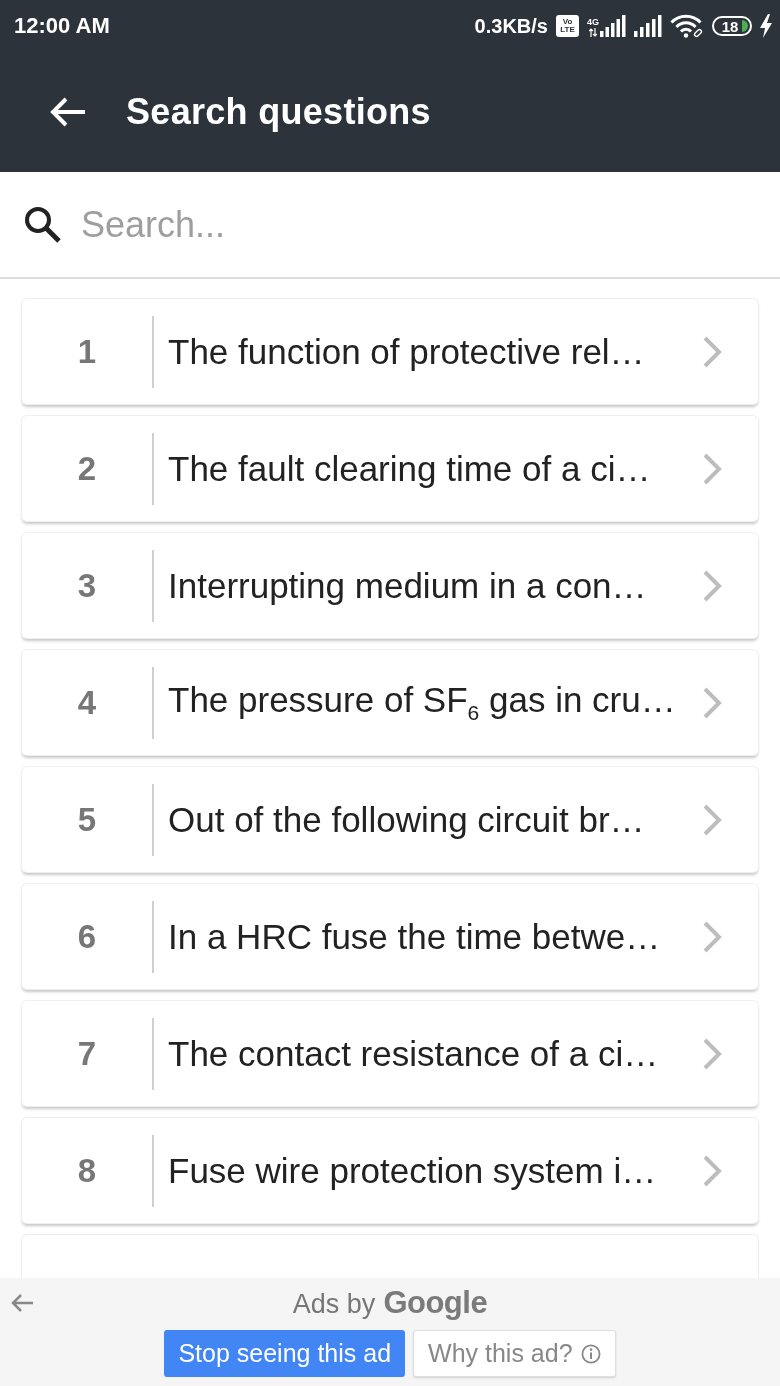 This screenshot has height=1386, width=780. Describe the element at coordinates (87, 1053) in the screenshot. I see `question-number: 7` at that location.